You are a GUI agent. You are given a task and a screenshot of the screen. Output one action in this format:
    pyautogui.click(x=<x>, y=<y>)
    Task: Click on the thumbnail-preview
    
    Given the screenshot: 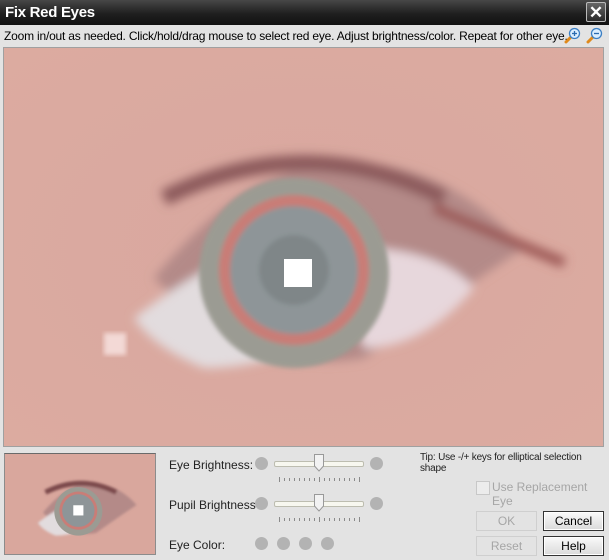 What is the action you would take?
    pyautogui.click(x=80, y=504)
    